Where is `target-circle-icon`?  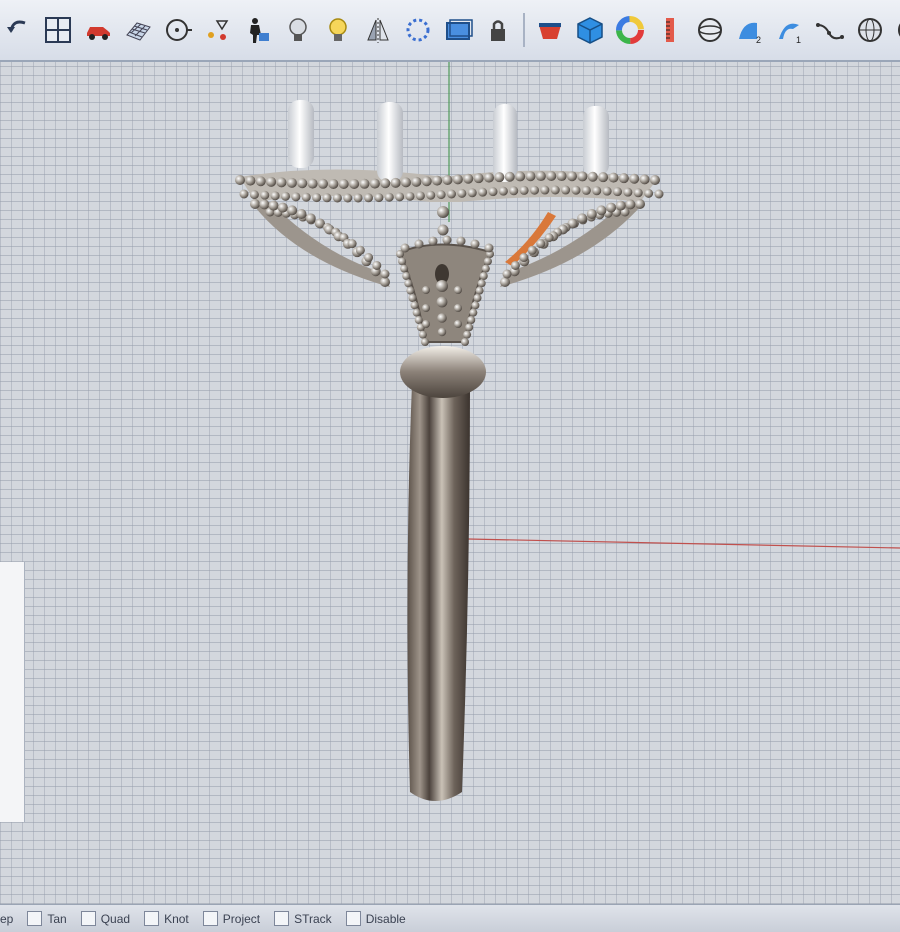 target-circle-icon is located at coordinates (178, 30).